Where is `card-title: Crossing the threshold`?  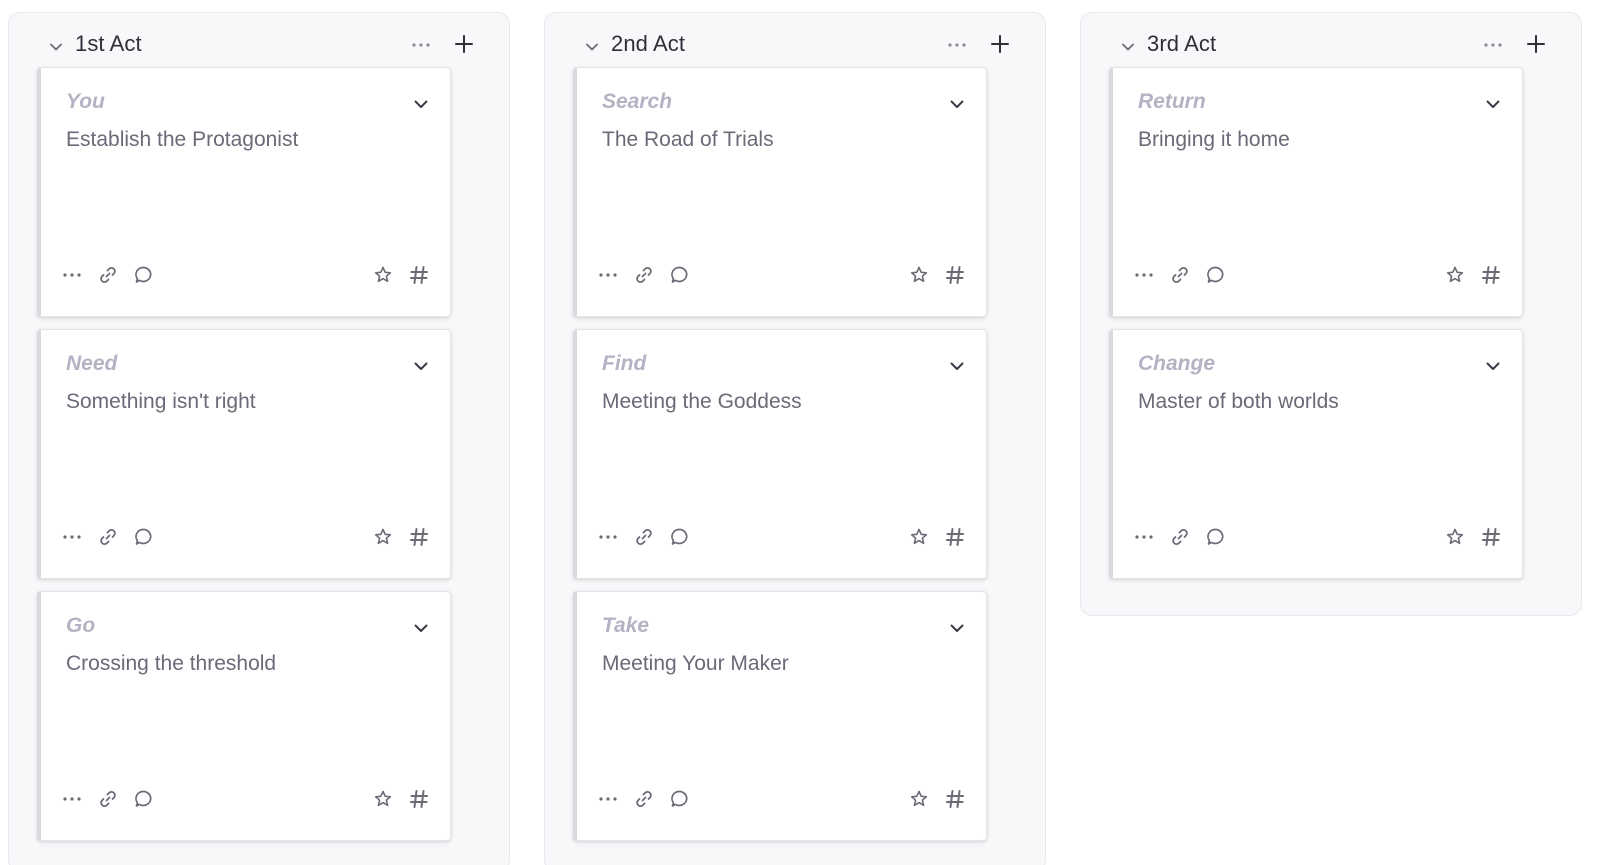
card-title: Crossing the threshold is located at coordinates (171, 664).